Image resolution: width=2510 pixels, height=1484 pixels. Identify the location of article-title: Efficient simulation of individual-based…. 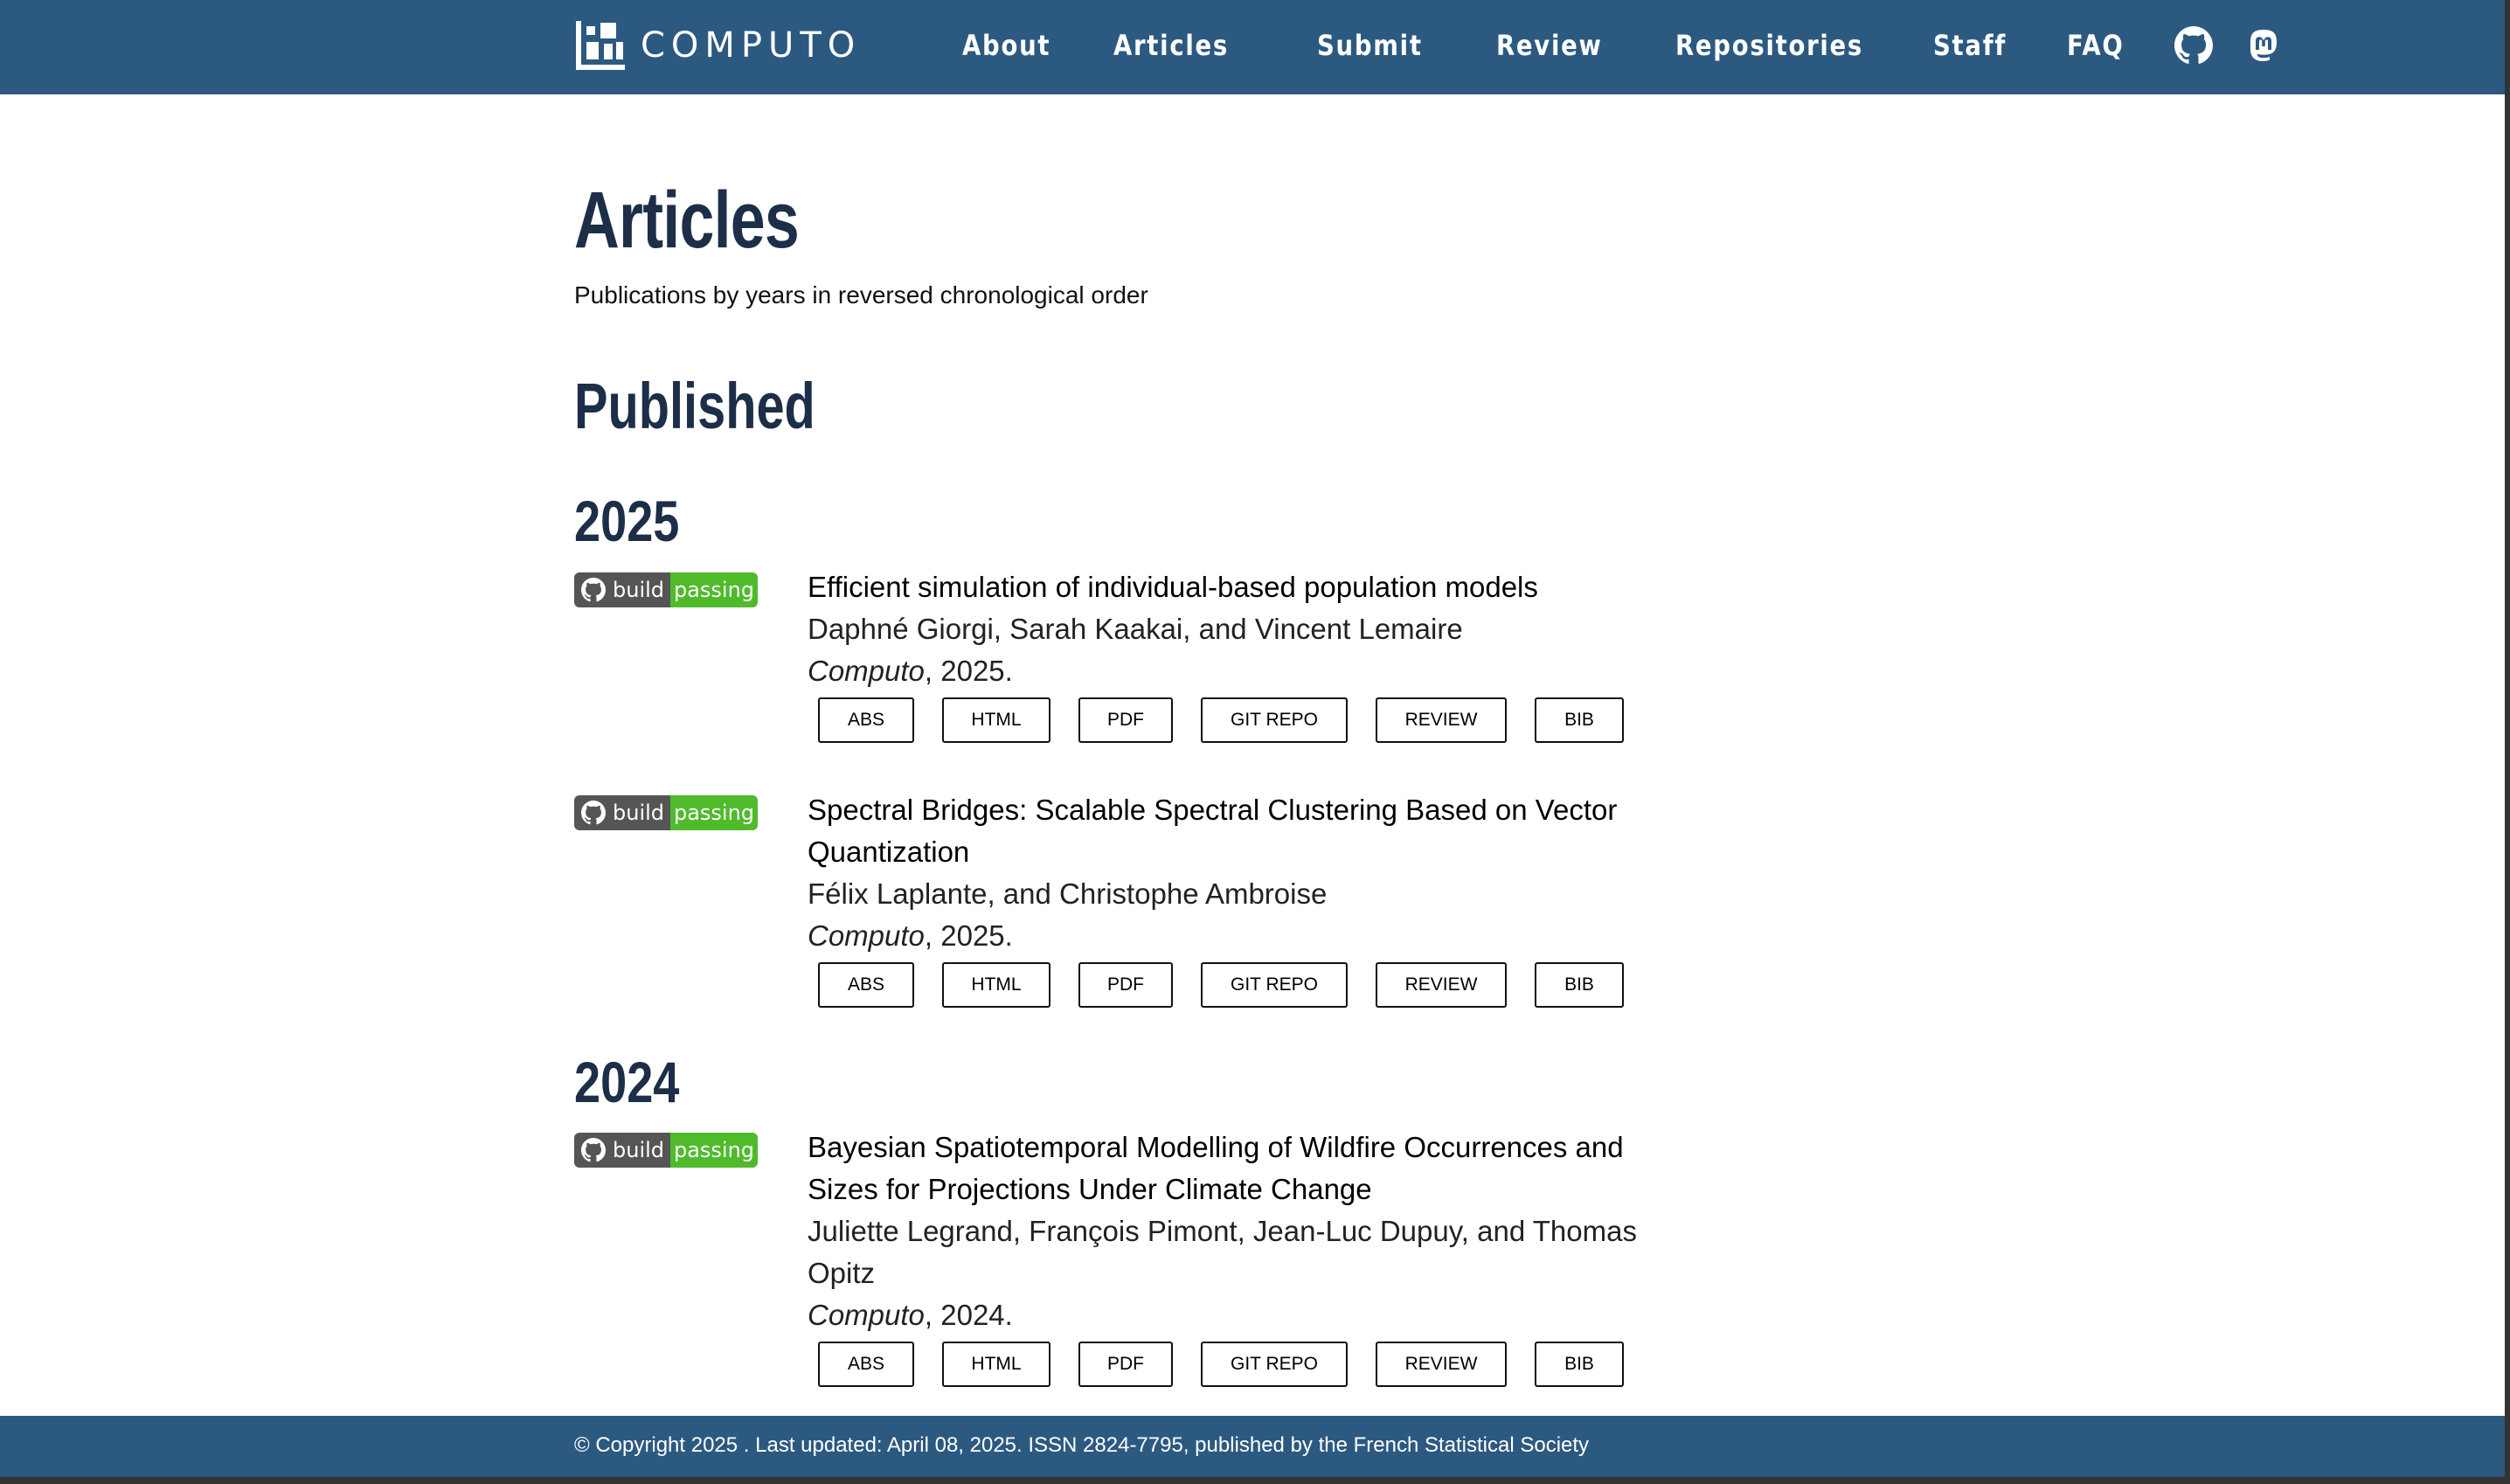
(1249, 587).